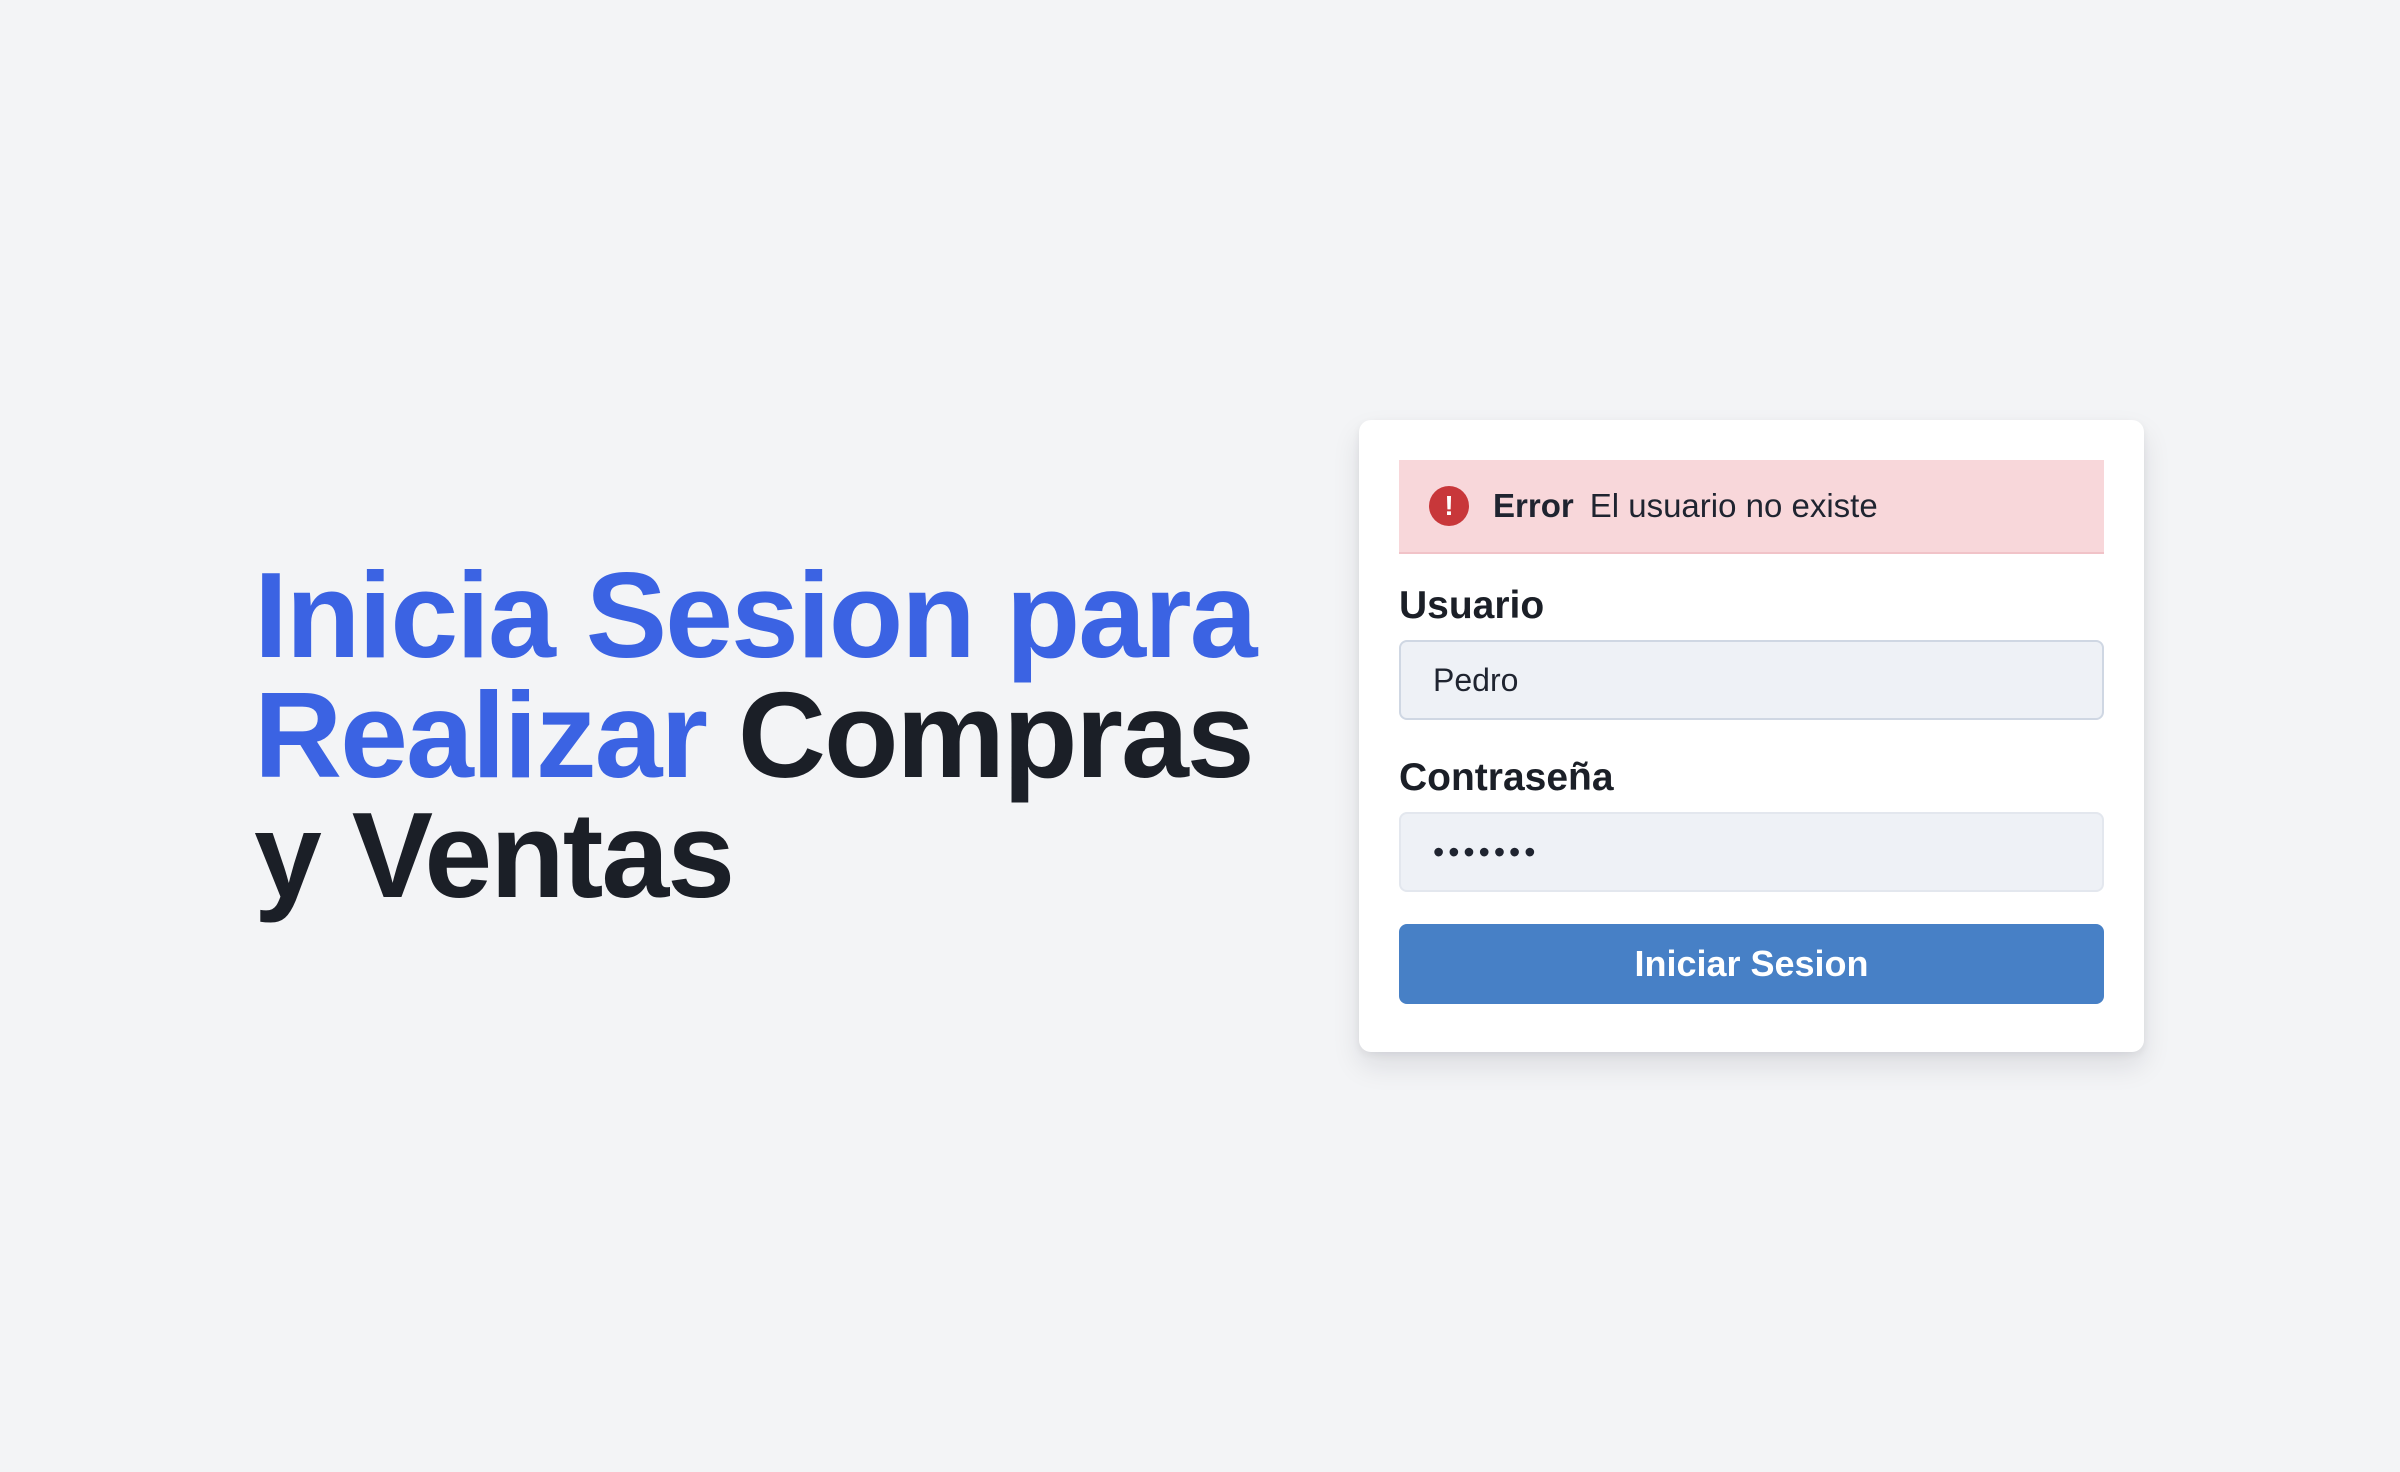 The height and width of the screenshot is (1472, 2400). I want to click on alert-message: El usuario no existe, so click(1733, 505).